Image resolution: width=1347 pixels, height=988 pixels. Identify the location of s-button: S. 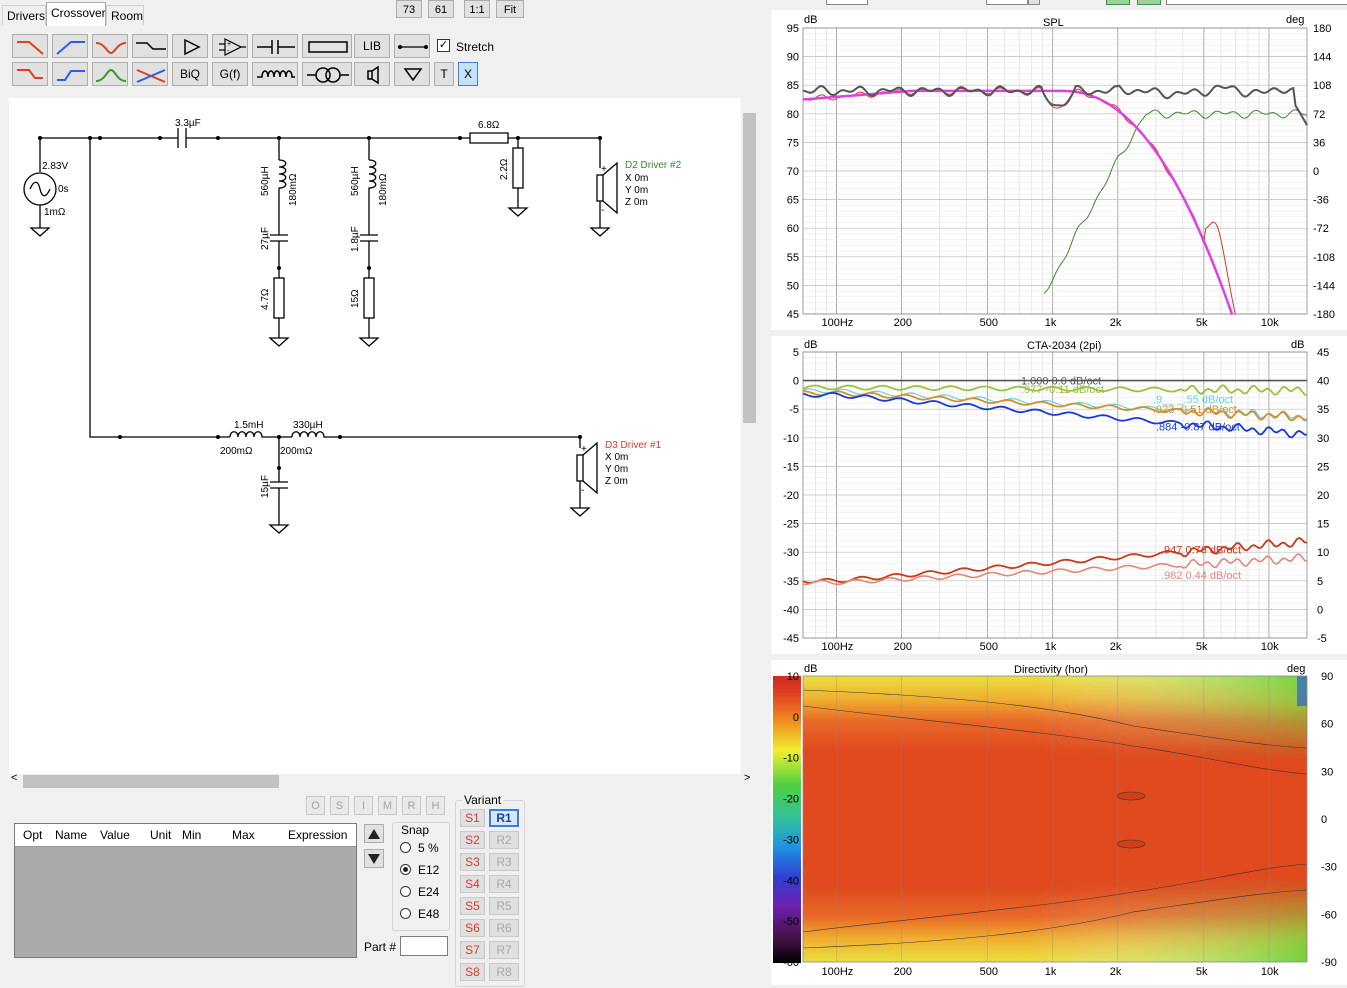
(339, 805).